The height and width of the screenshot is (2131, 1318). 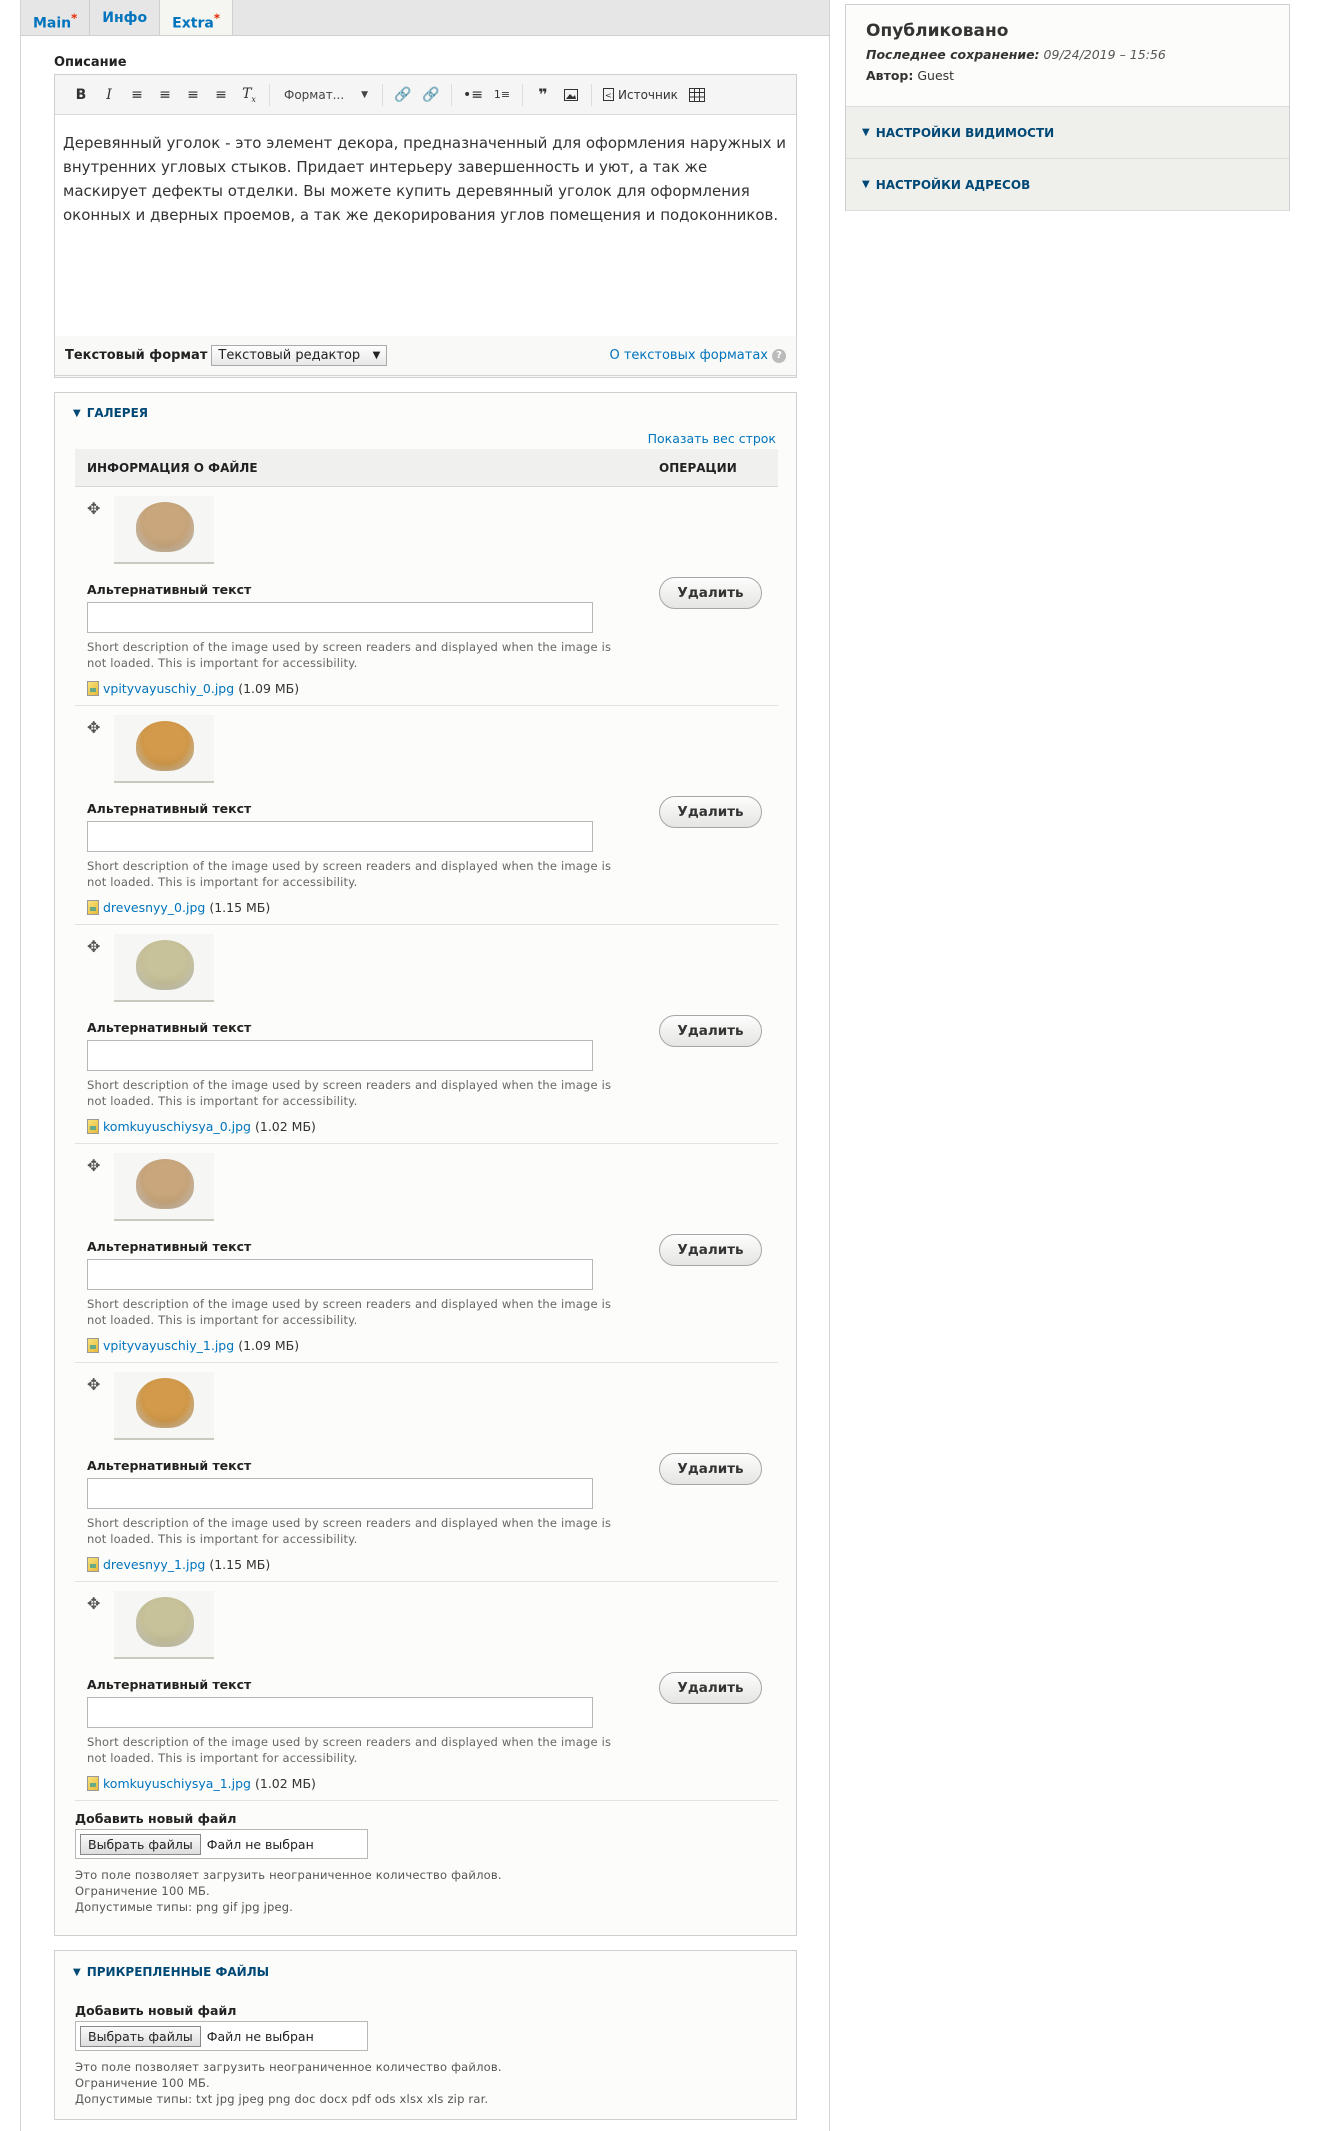 I want to click on file-link: vpityvayuschiy_0.jpg, so click(x=168, y=688).